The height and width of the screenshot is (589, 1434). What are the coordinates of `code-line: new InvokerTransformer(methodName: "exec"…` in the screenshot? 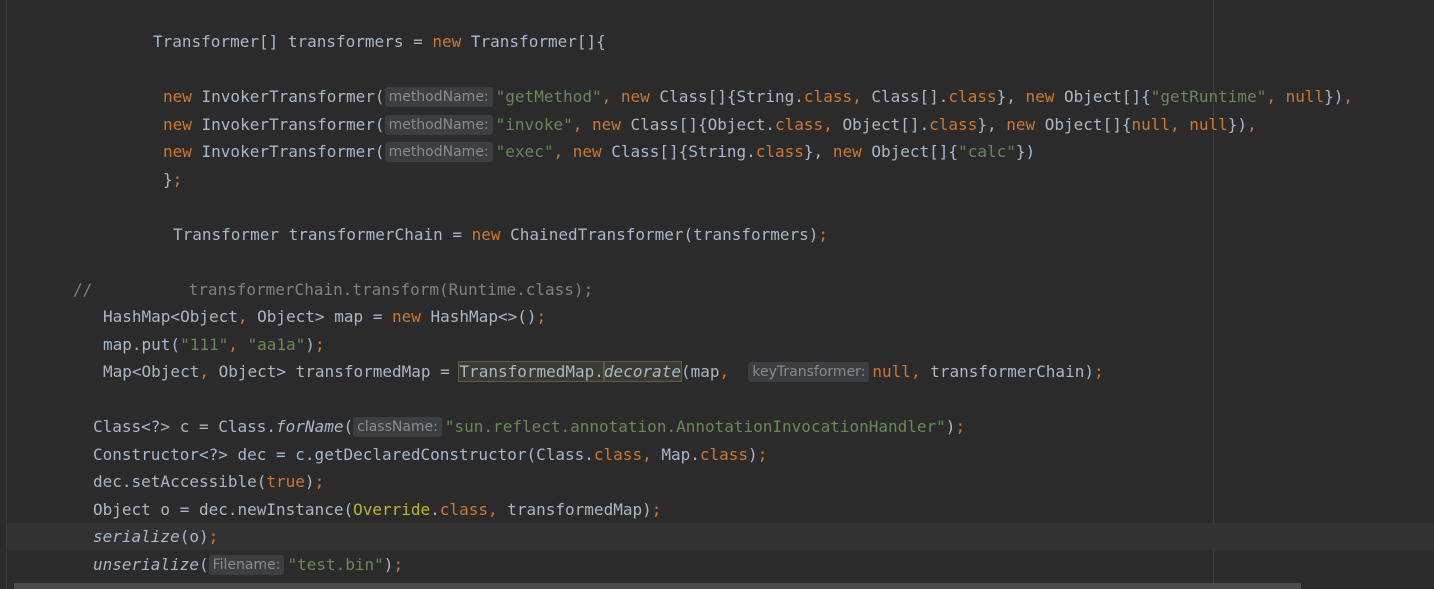 It's located at (599, 152).